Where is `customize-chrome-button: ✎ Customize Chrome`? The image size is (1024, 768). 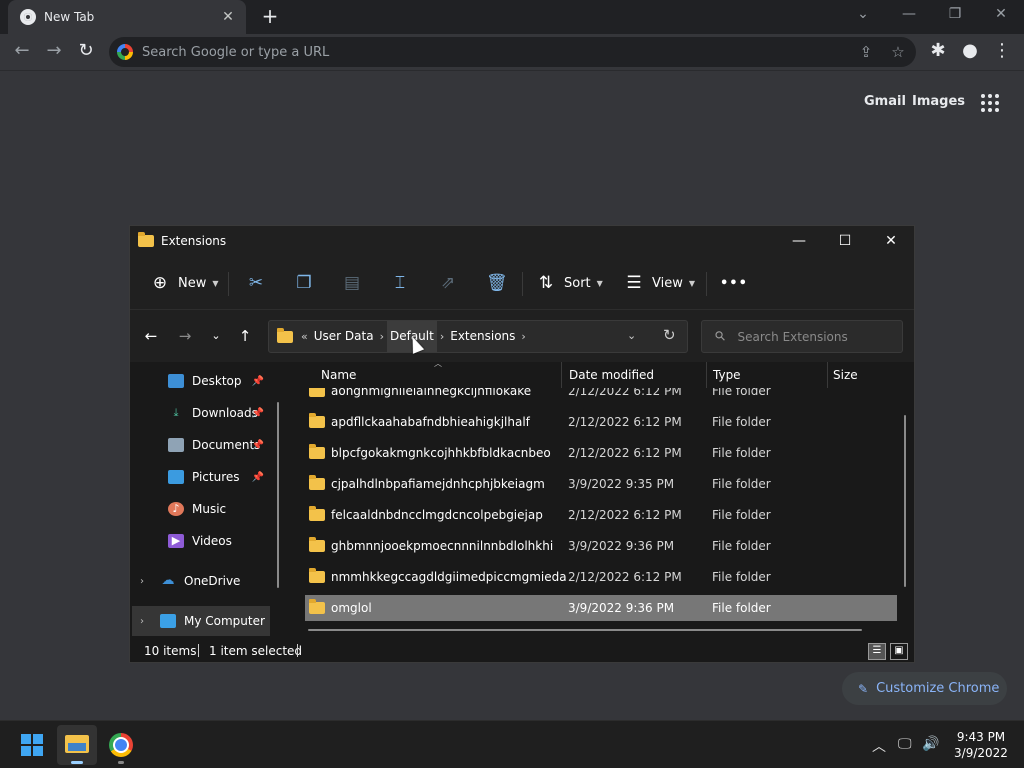
customize-chrome-button: ✎ Customize Chrome is located at coordinates (924, 688).